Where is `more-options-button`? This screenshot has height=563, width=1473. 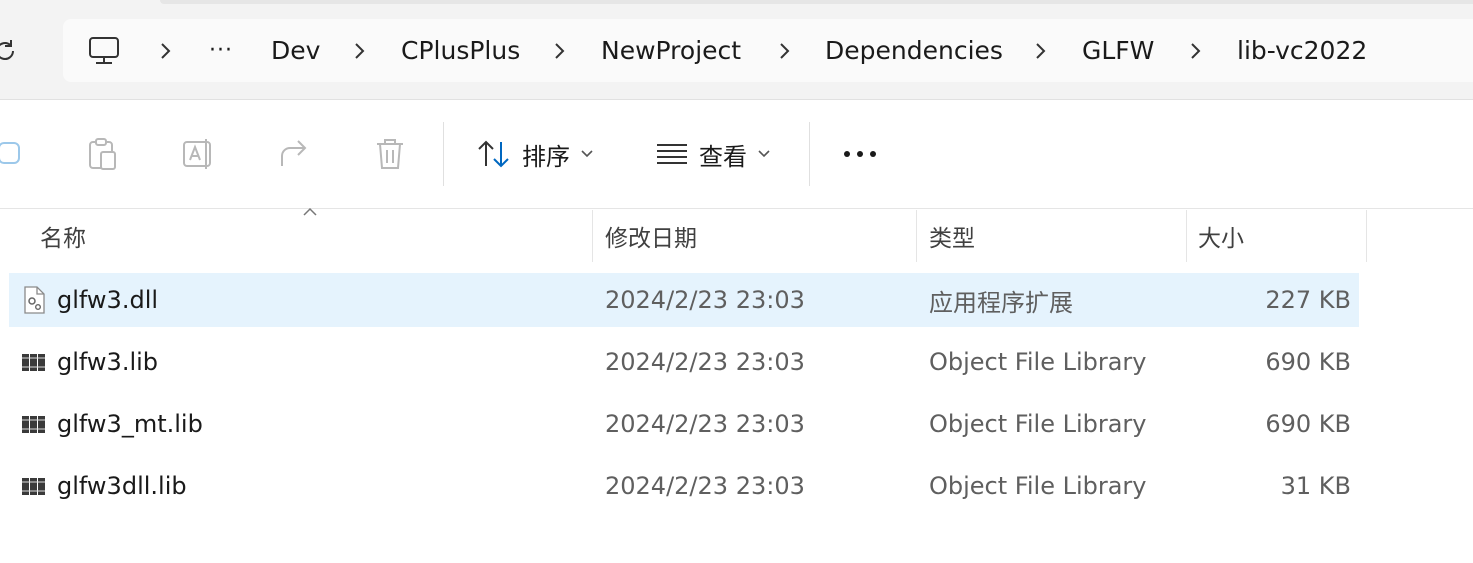 more-options-button is located at coordinates (860, 154).